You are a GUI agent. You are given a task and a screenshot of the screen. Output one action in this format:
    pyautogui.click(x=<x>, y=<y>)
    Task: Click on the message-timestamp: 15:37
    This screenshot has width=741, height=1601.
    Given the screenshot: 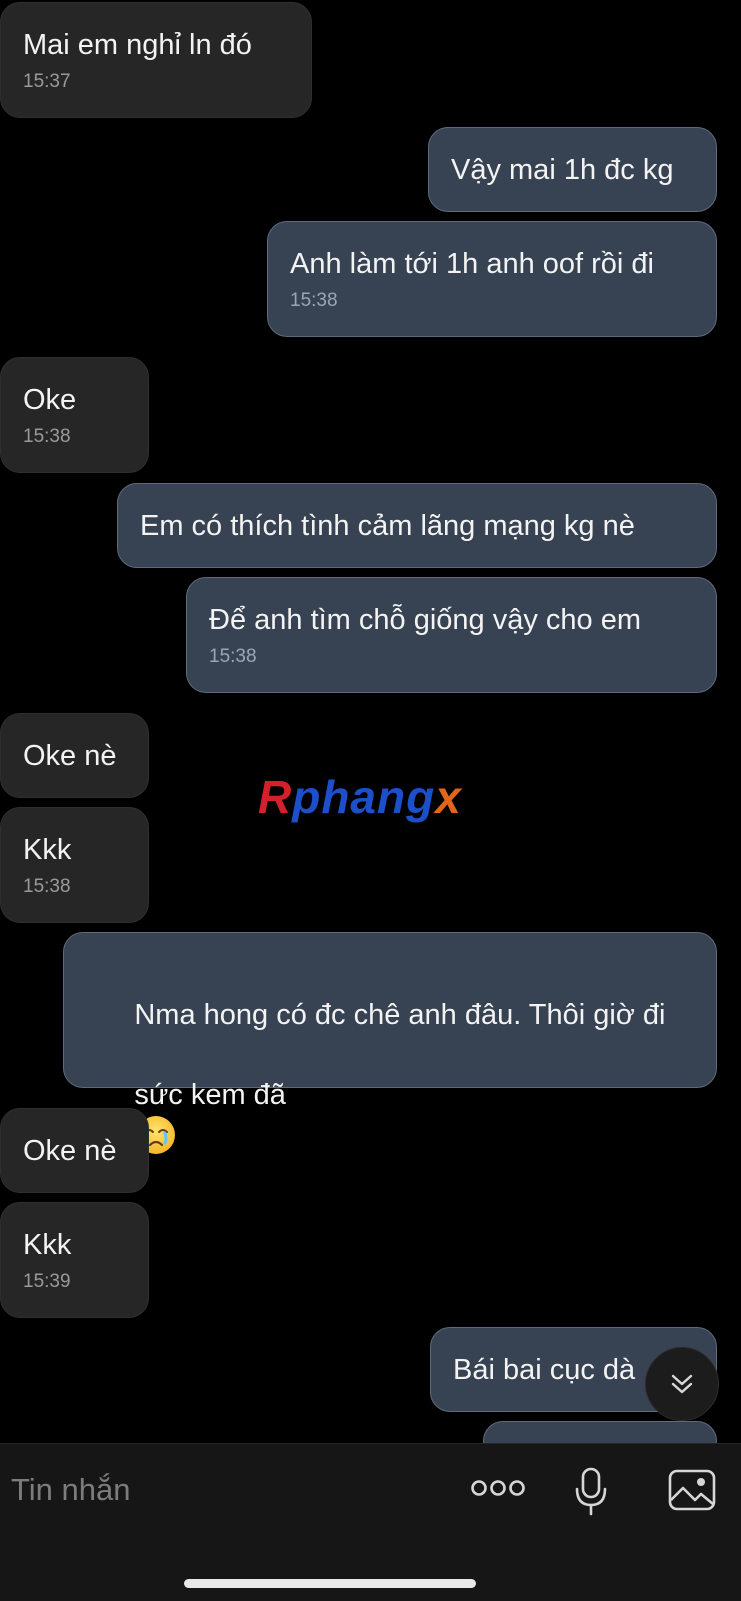 What is the action you would take?
    pyautogui.click(x=47, y=81)
    